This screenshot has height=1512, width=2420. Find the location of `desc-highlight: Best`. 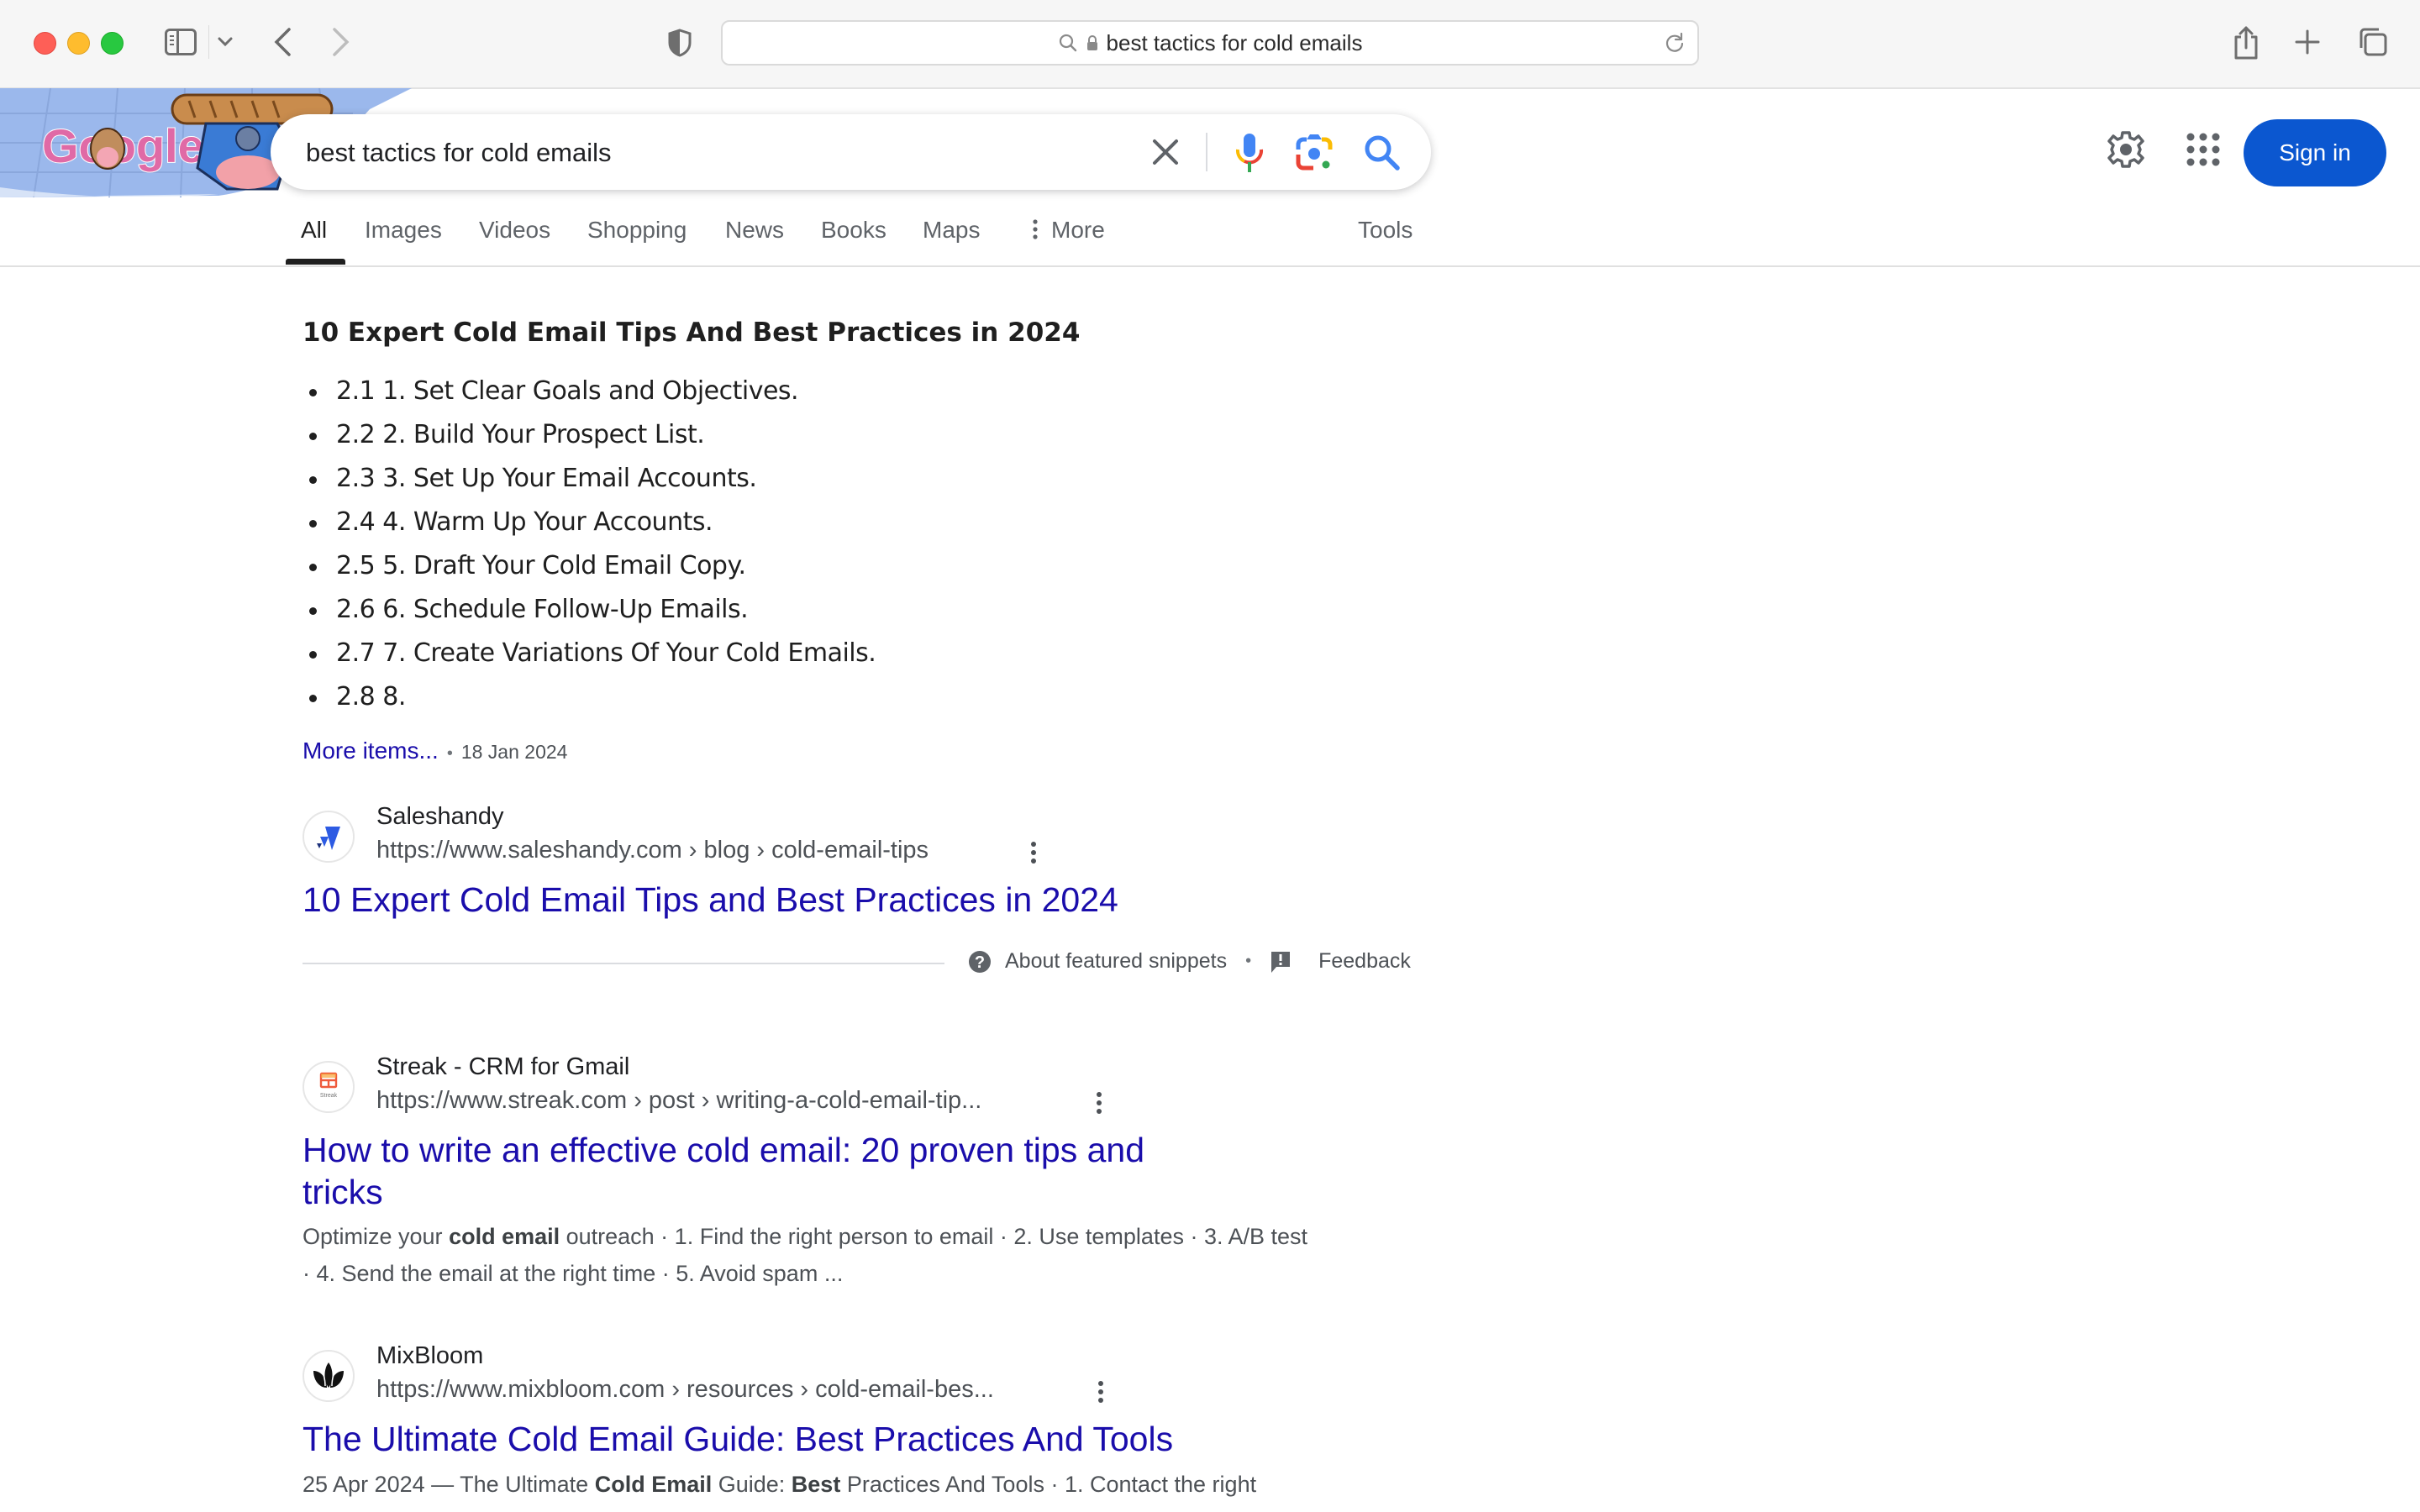

desc-highlight: Best is located at coordinates (816, 1484).